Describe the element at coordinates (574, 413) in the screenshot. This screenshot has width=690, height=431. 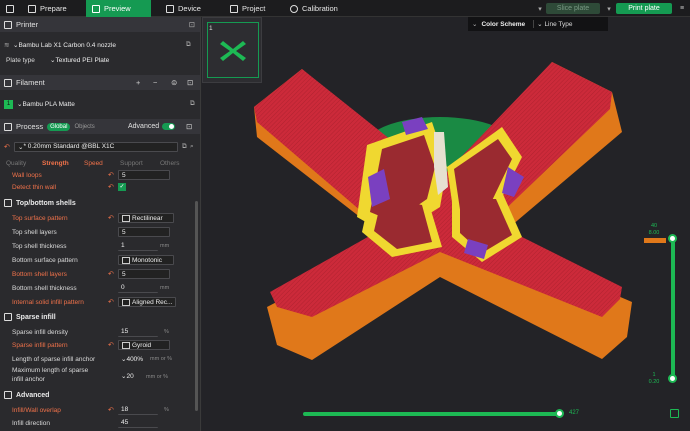
I see `move-value-label: 427` at that location.